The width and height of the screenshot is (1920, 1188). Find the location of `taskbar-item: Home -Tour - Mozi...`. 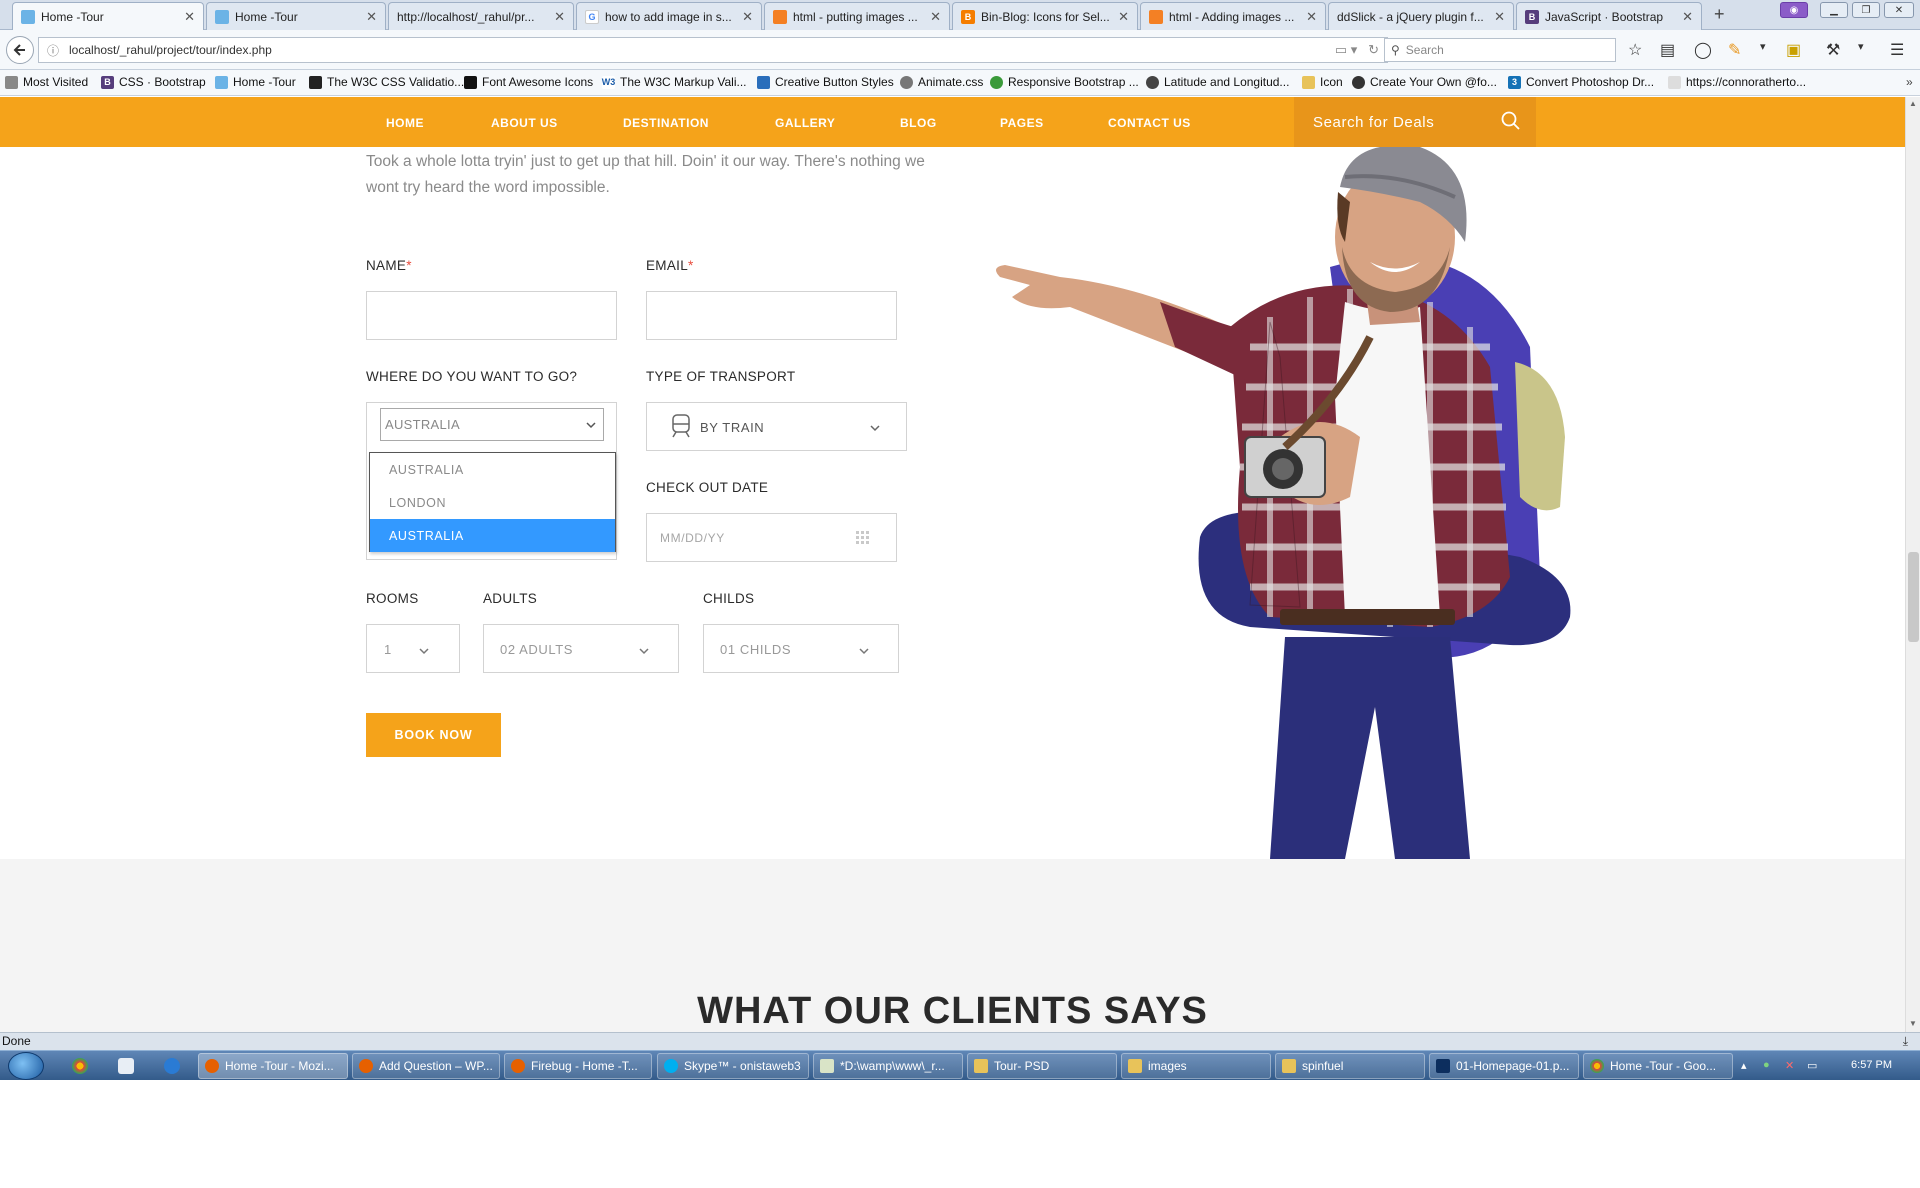

taskbar-item: Home -Tour - Mozi... is located at coordinates (273, 1066).